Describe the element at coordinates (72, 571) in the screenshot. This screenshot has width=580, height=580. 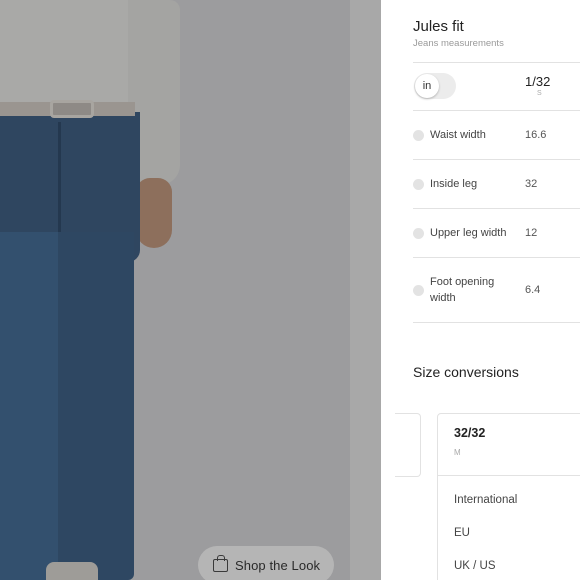
I see `model-shoe` at that location.